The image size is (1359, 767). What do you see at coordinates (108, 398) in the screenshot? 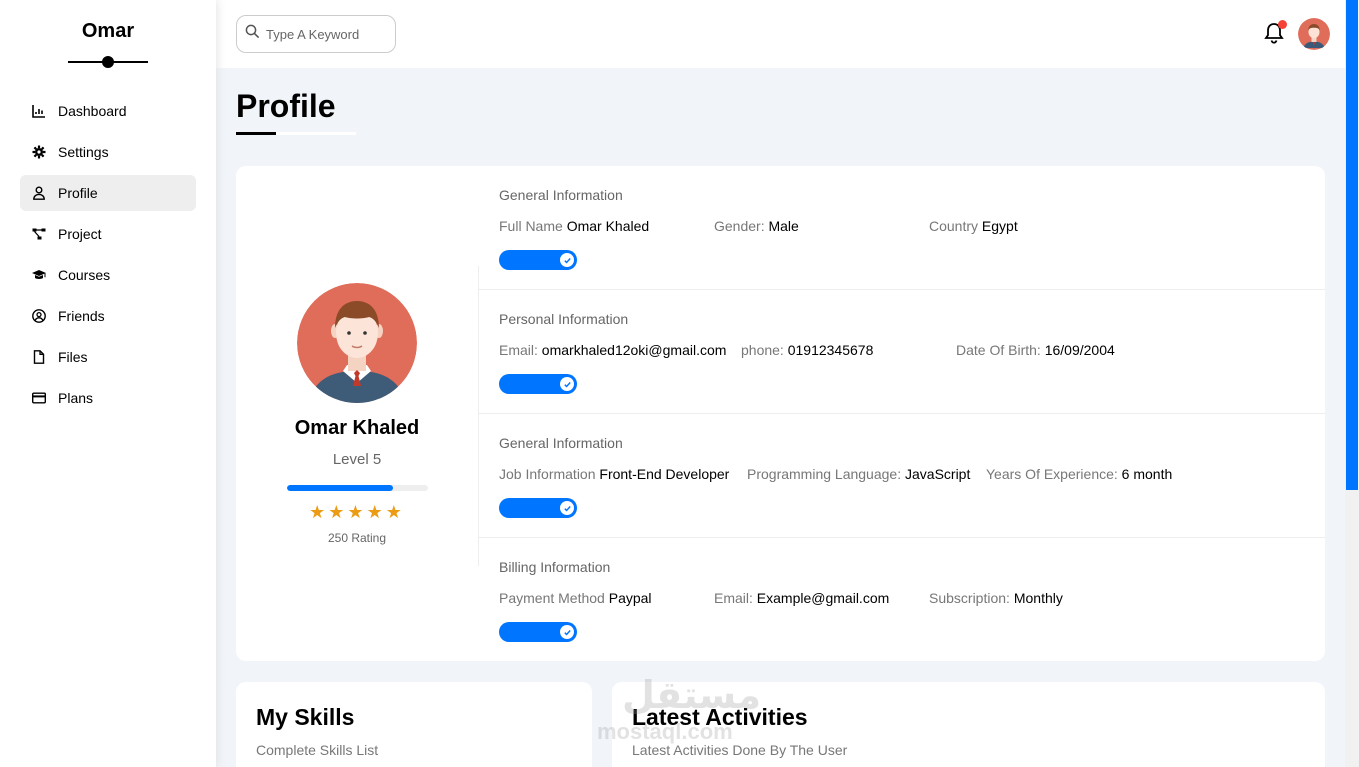
I see `sidebar-item-plans: Plans` at bounding box center [108, 398].